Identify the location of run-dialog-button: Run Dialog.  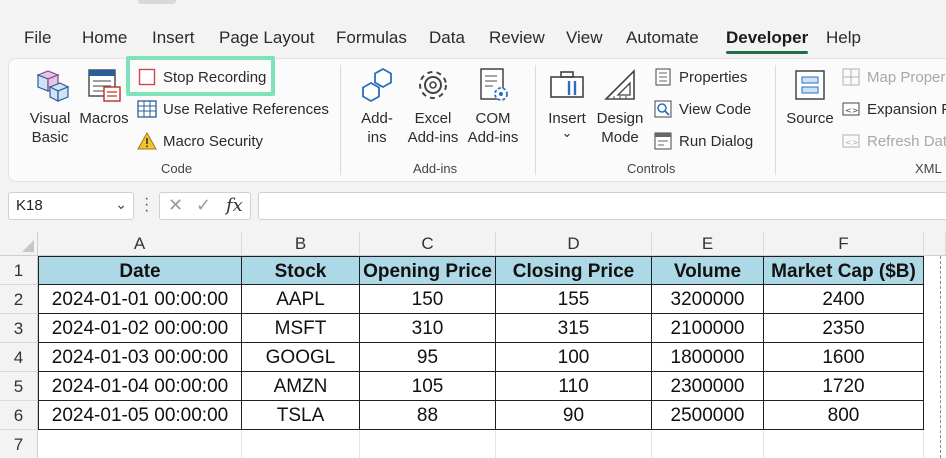
(703, 141).